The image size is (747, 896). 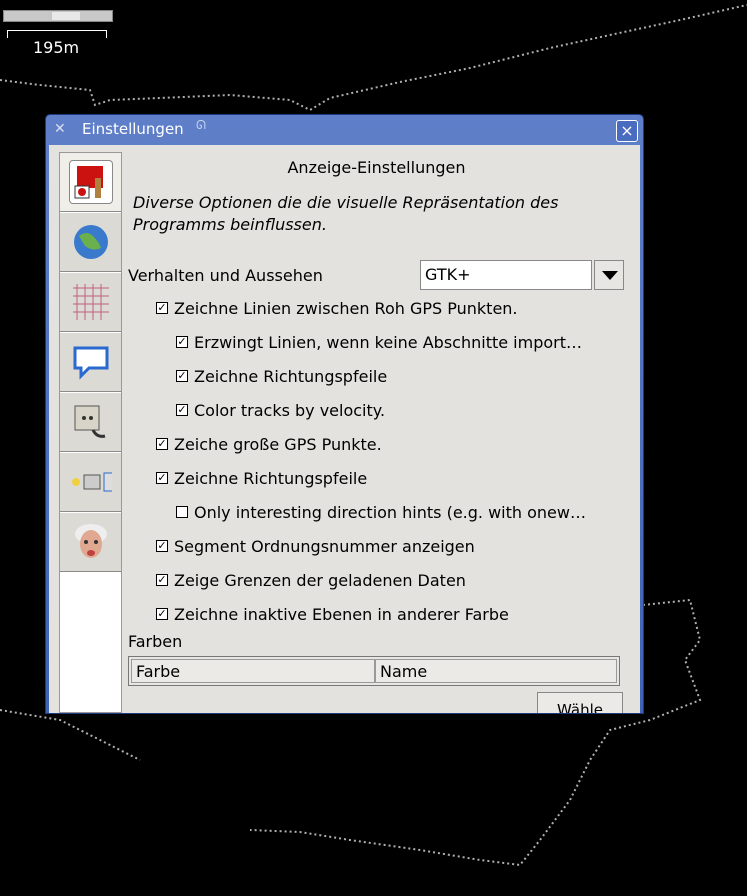 What do you see at coordinates (201, 125) in the screenshot?
I see `title-decoration-icon: ᘏ` at bounding box center [201, 125].